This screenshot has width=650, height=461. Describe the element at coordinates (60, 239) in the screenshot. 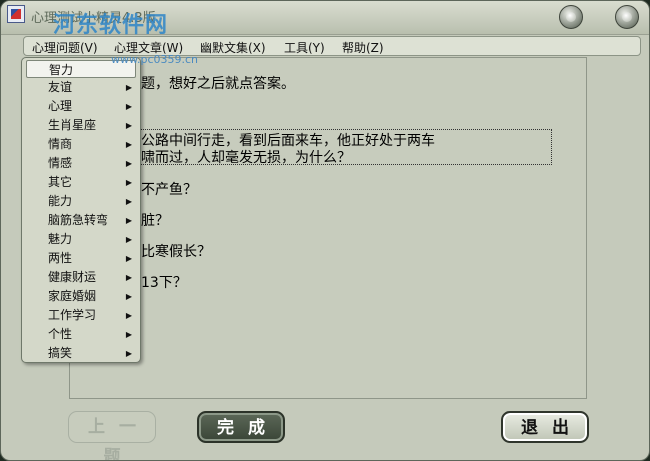

I see `dropdown-item-label: 魅力` at that location.